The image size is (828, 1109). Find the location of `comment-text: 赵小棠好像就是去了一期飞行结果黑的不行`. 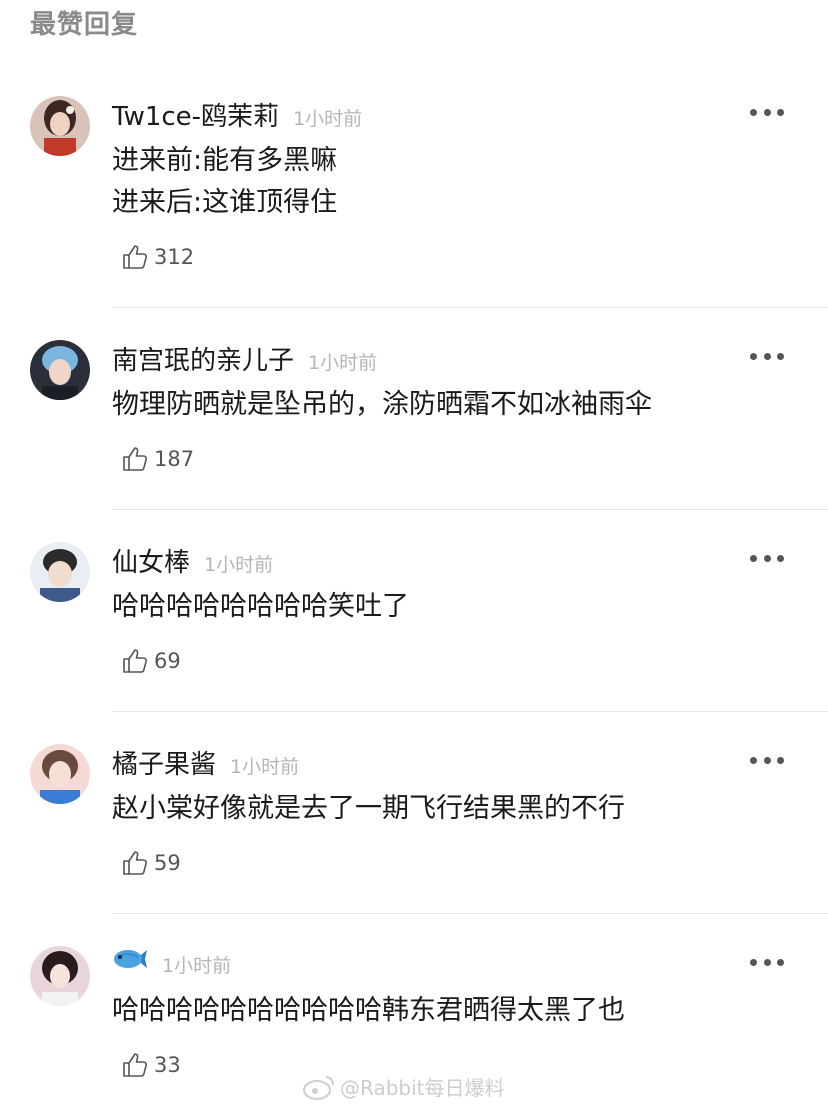

comment-text: 赵小棠好像就是去了一期飞行结果黑的不行 is located at coordinates (368, 809).